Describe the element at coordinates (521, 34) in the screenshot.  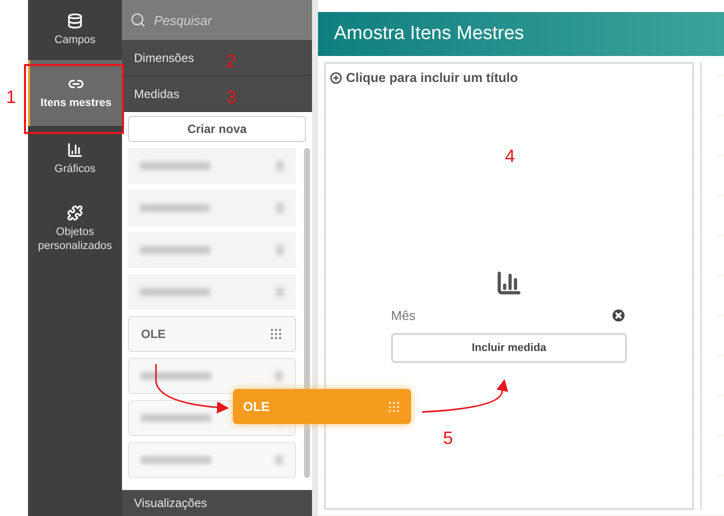
I see `sheet-header: Amostra Itens Mestres` at that location.